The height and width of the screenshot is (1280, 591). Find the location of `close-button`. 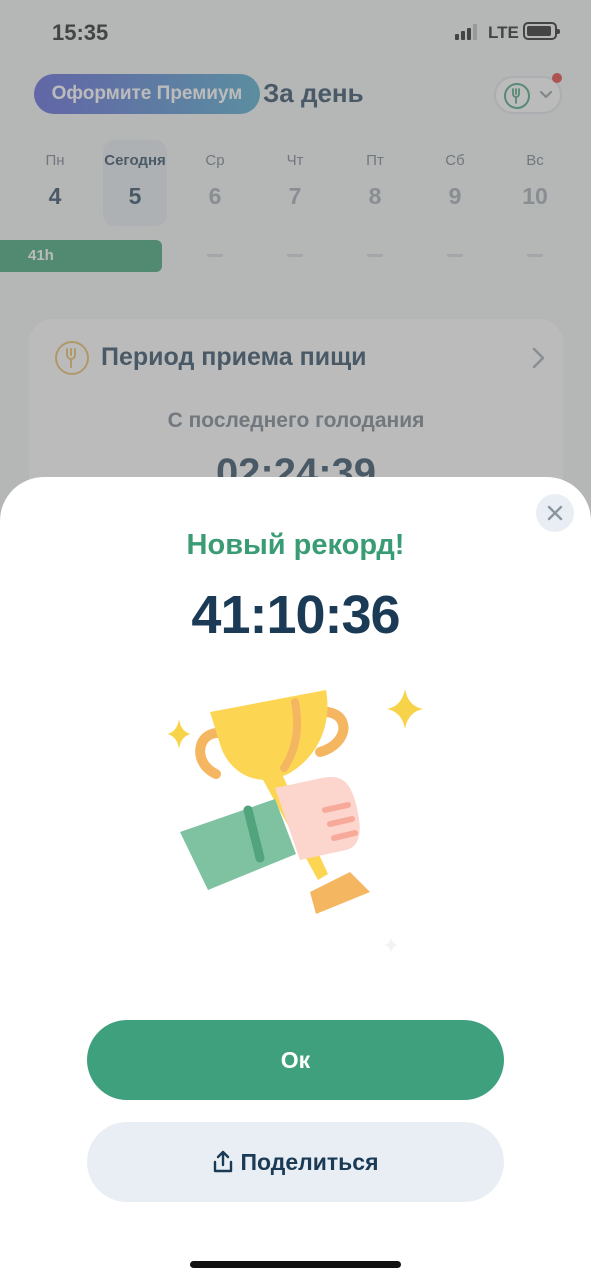

close-button is located at coordinates (555, 513).